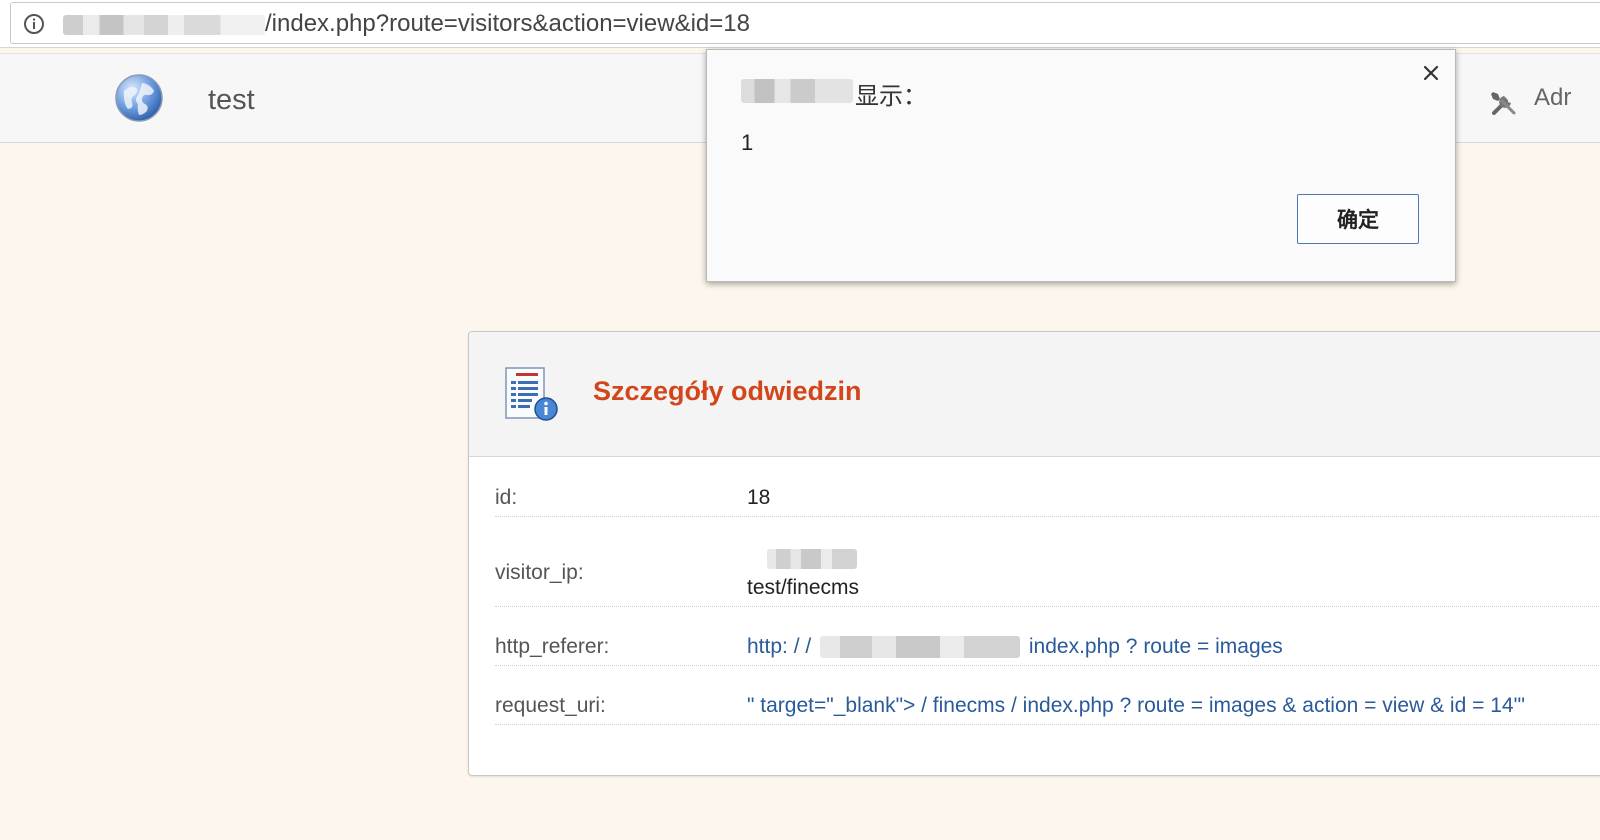  What do you see at coordinates (506, 497) in the screenshot?
I see `row-label-id: id:` at bounding box center [506, 497].